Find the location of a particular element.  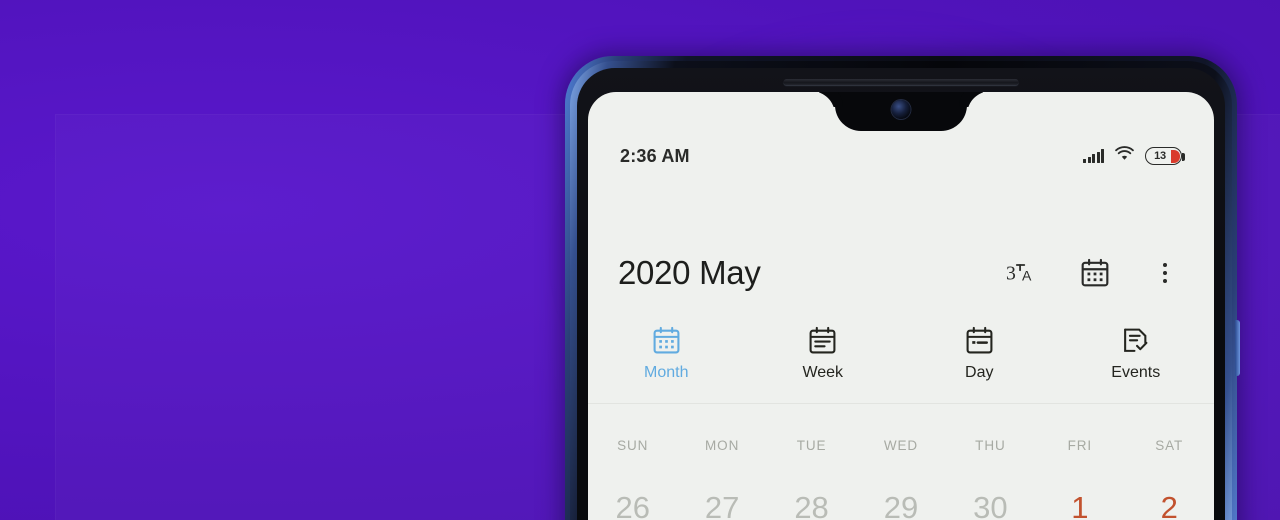

date-number: 1 is located at coordinates (1080, 505).